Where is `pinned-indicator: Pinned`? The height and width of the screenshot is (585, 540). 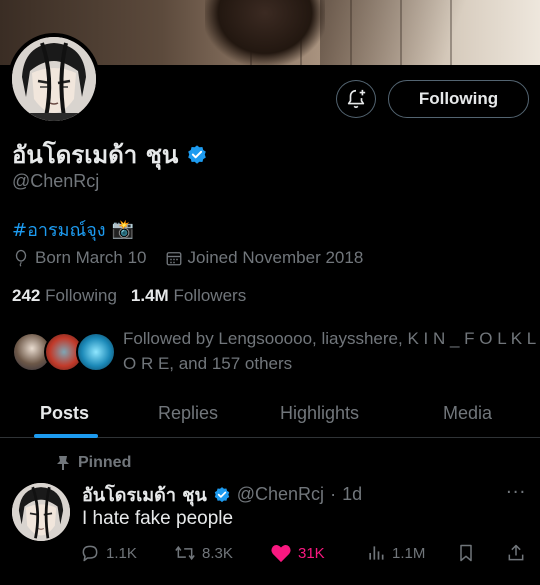 pinned-indicator: Pinned is located at coordinates (93, 463).